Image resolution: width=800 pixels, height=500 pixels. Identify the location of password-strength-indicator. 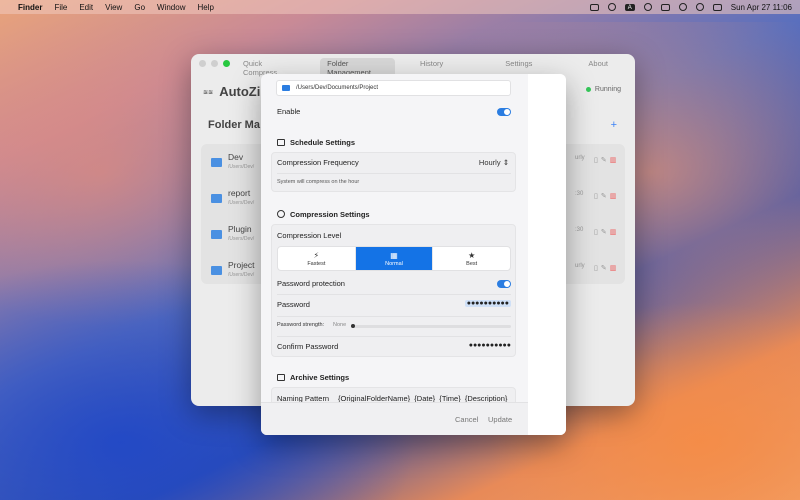
(353, 326).